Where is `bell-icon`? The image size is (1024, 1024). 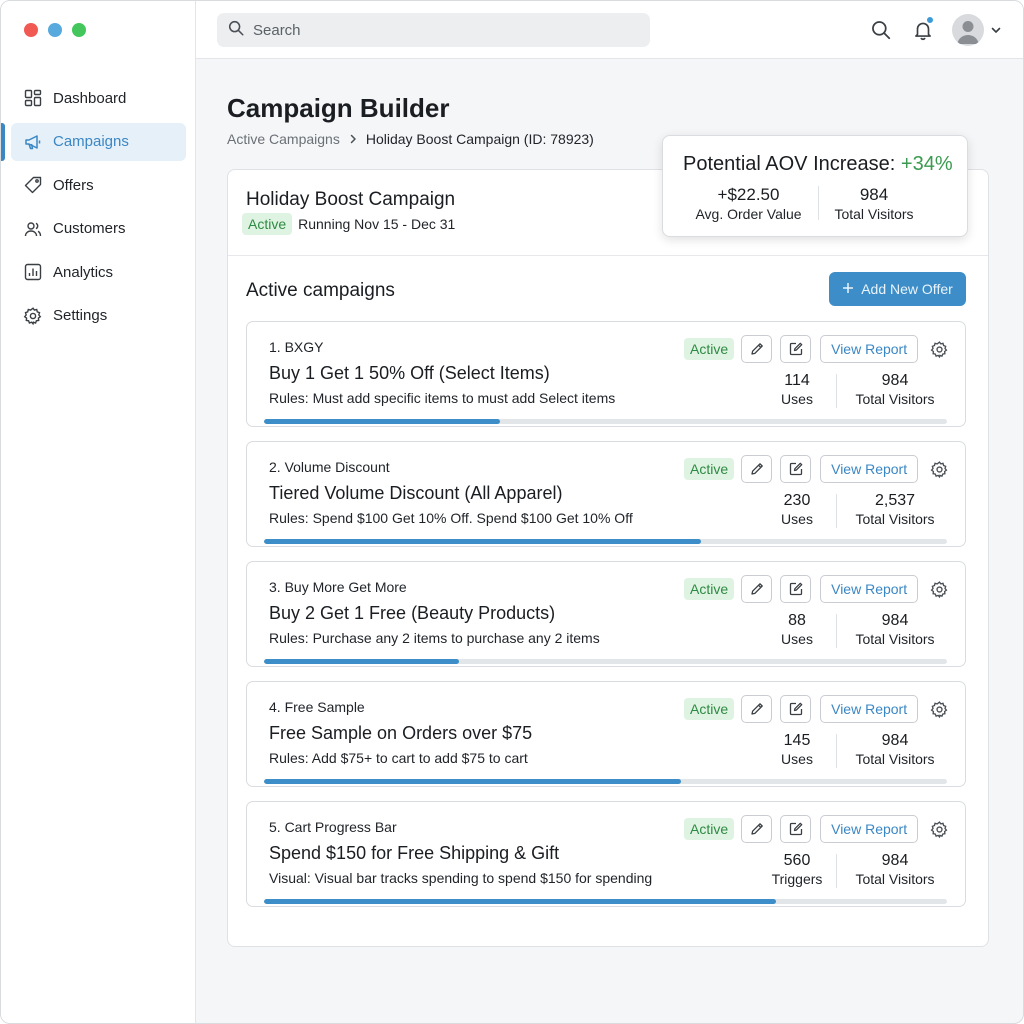 bell-icon is located at coordinates (923, 29).